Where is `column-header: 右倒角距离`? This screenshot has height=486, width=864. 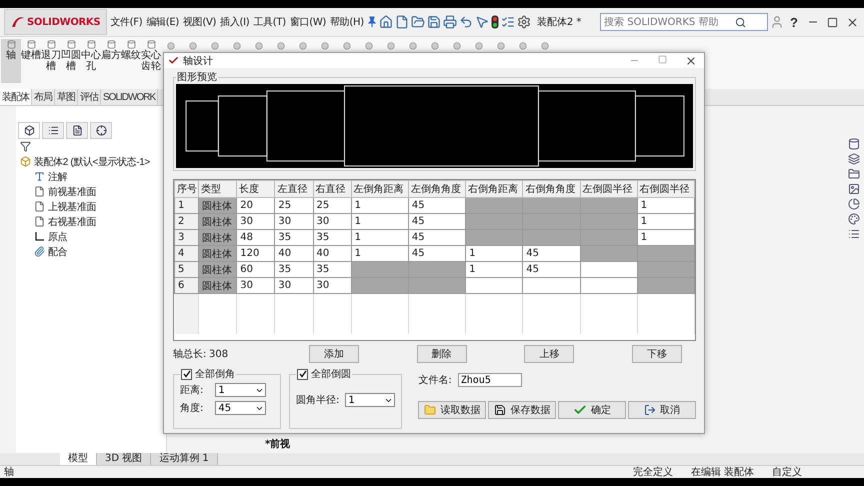
column-header: 右倒角距离 is located at coordinates (494, 189).